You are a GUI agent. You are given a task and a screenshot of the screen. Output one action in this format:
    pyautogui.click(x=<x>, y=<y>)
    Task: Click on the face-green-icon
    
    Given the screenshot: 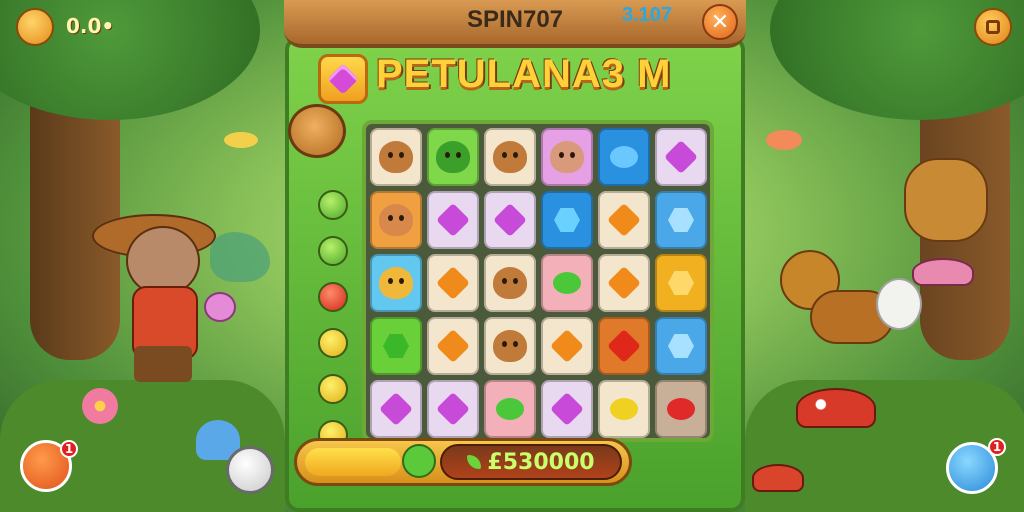 What is the action you would take?
    pyautogui.click(x=453, y=157)
    